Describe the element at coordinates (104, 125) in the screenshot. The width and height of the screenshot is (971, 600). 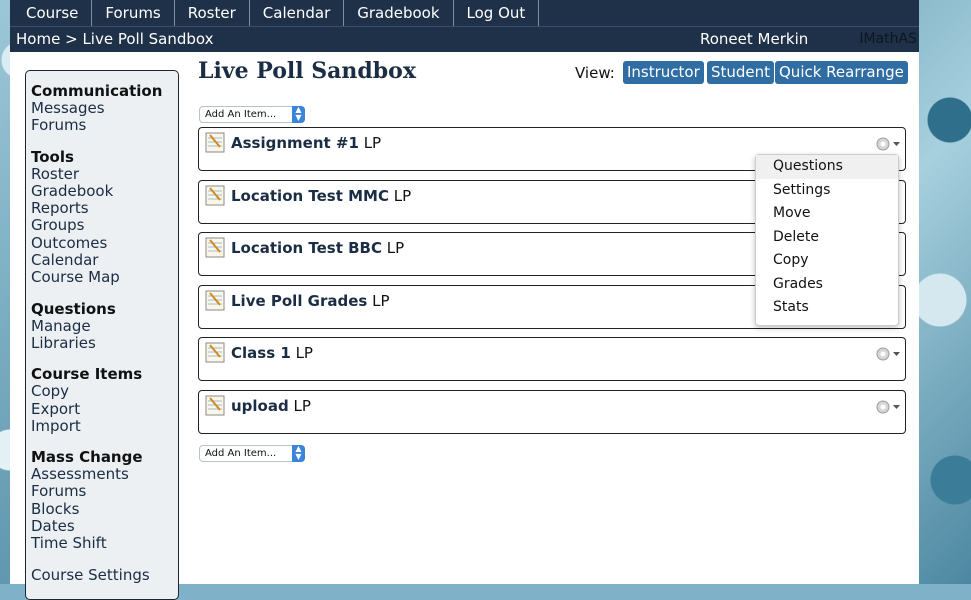
I see `sidebar-link-forums: Forums` at that location.